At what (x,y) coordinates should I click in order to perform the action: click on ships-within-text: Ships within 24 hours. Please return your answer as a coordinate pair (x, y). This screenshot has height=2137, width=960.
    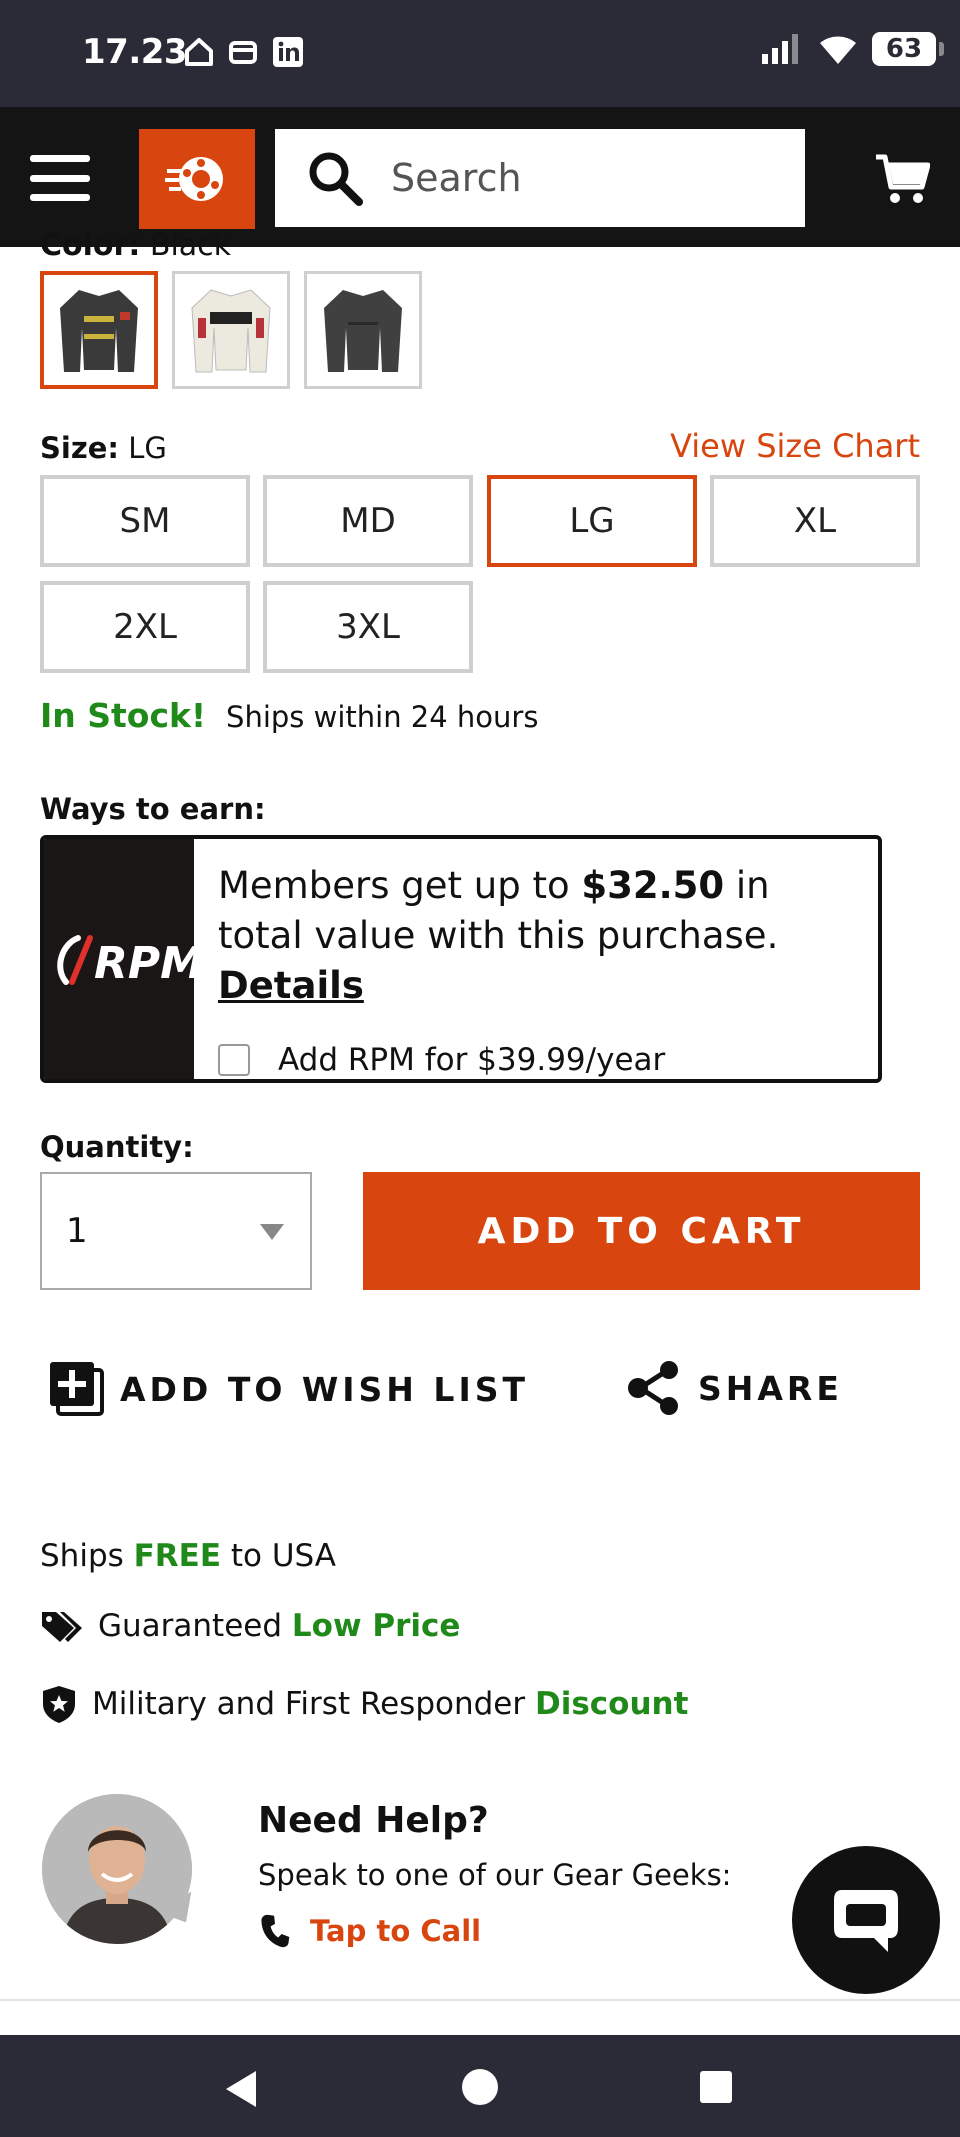
    Looking at the image, I should click on (382, 717).